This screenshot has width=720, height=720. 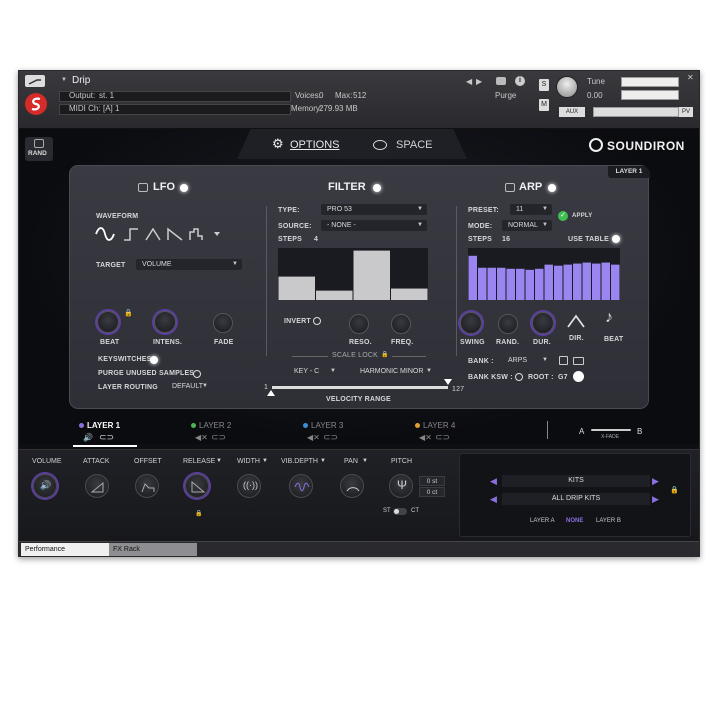 What do you see at coordinates (543, 323) in the screenshot?
I see `arp-dur-knob` at bounding box center [543, 323].